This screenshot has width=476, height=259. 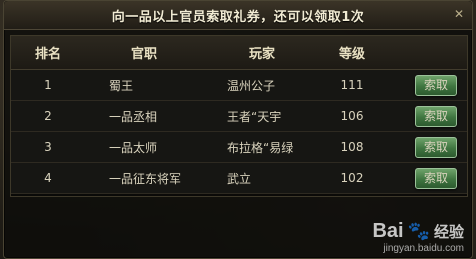 I want to click on jingyan-label: 经验, so click(x=448, y=232).